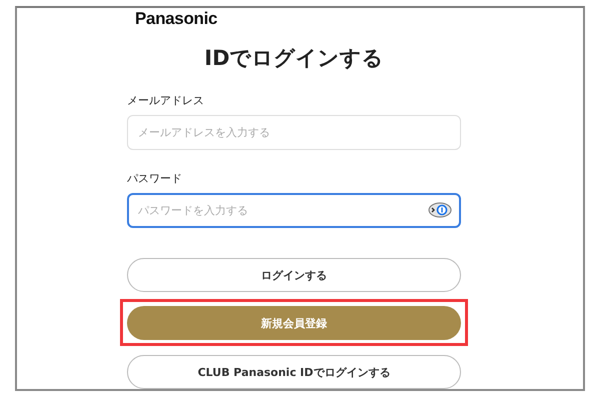 The width and height of the screenshot is (600, 400). I want to click on email-field: メールアドレスを入力する, so click(294, 132).